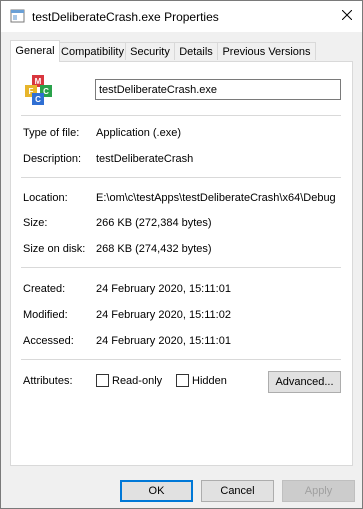  What do you see at coordinates (45, 315) in the screenshot?
I see `modified-label: Modified:` at bounding box center [45, 315].